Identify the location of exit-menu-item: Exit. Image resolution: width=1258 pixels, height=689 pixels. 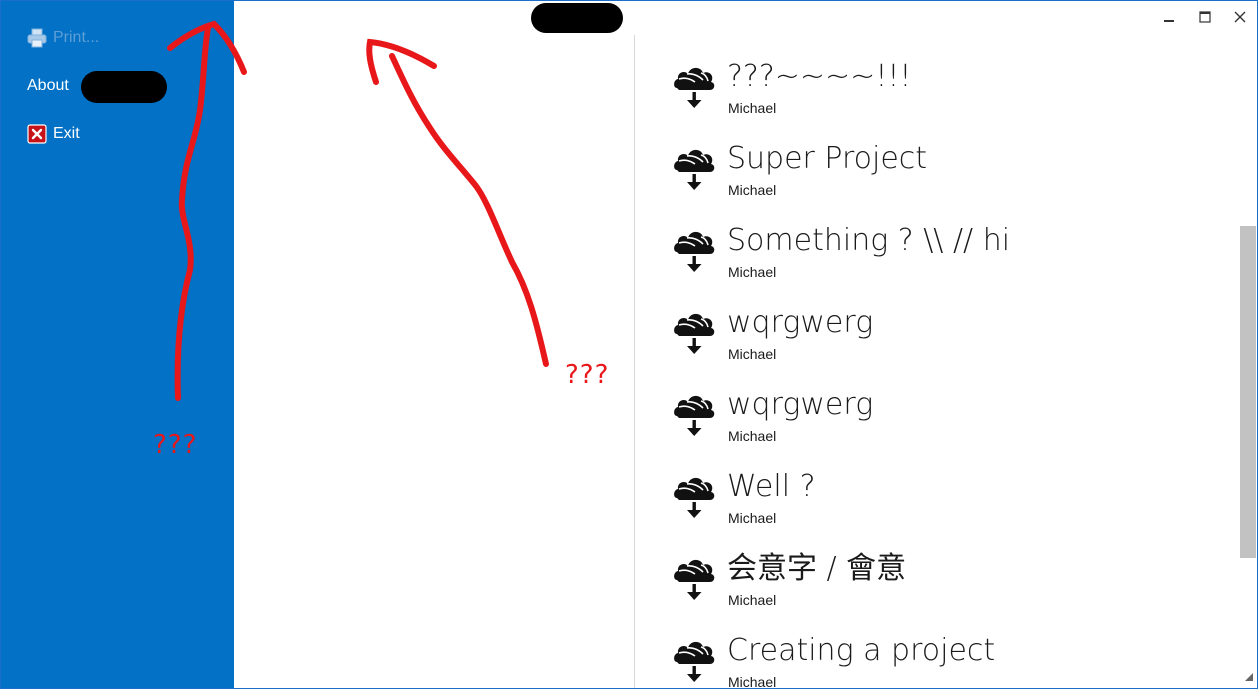
(53, 134).